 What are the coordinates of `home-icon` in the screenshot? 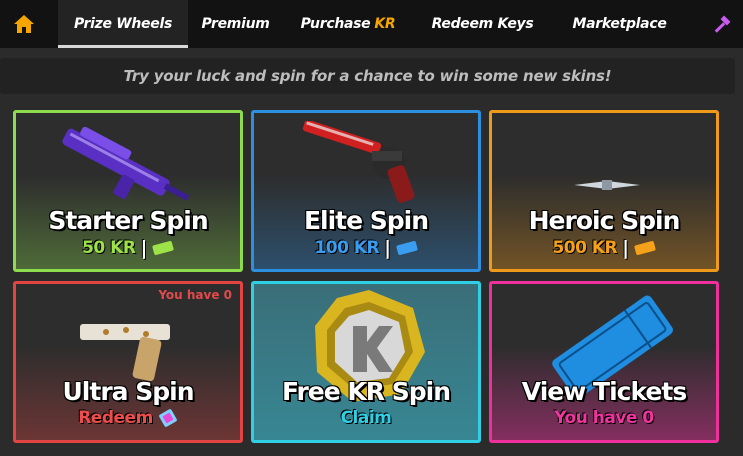 It's located at (24, 24).